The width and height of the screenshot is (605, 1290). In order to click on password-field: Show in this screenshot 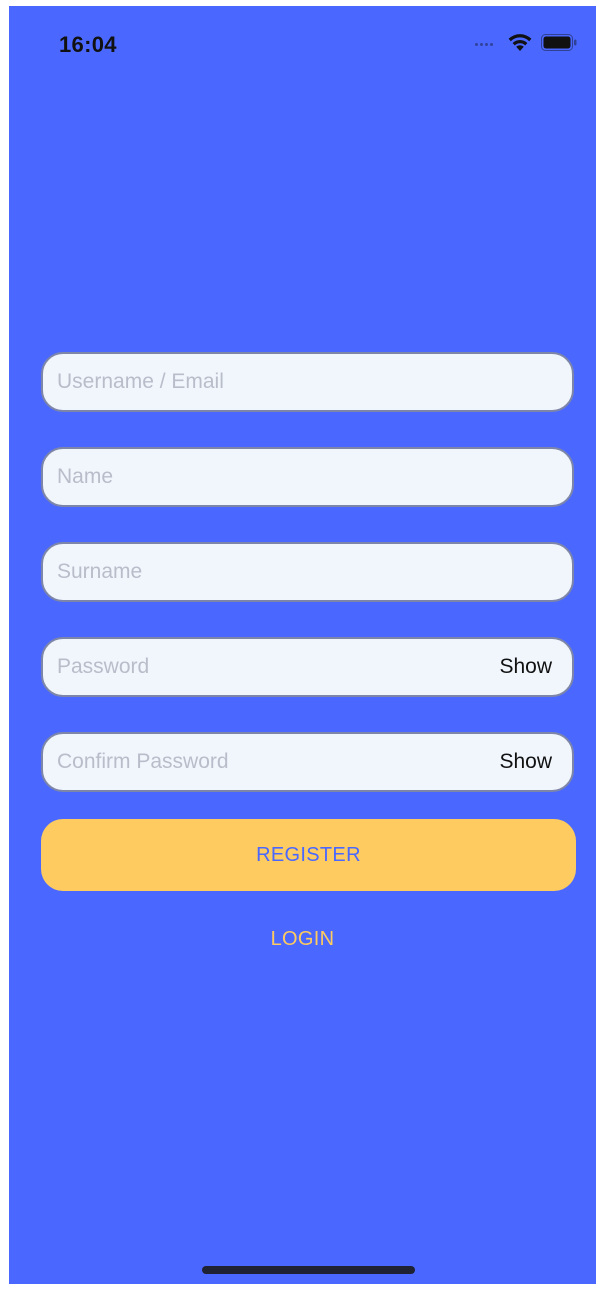, I will do `click(307, 667)`.